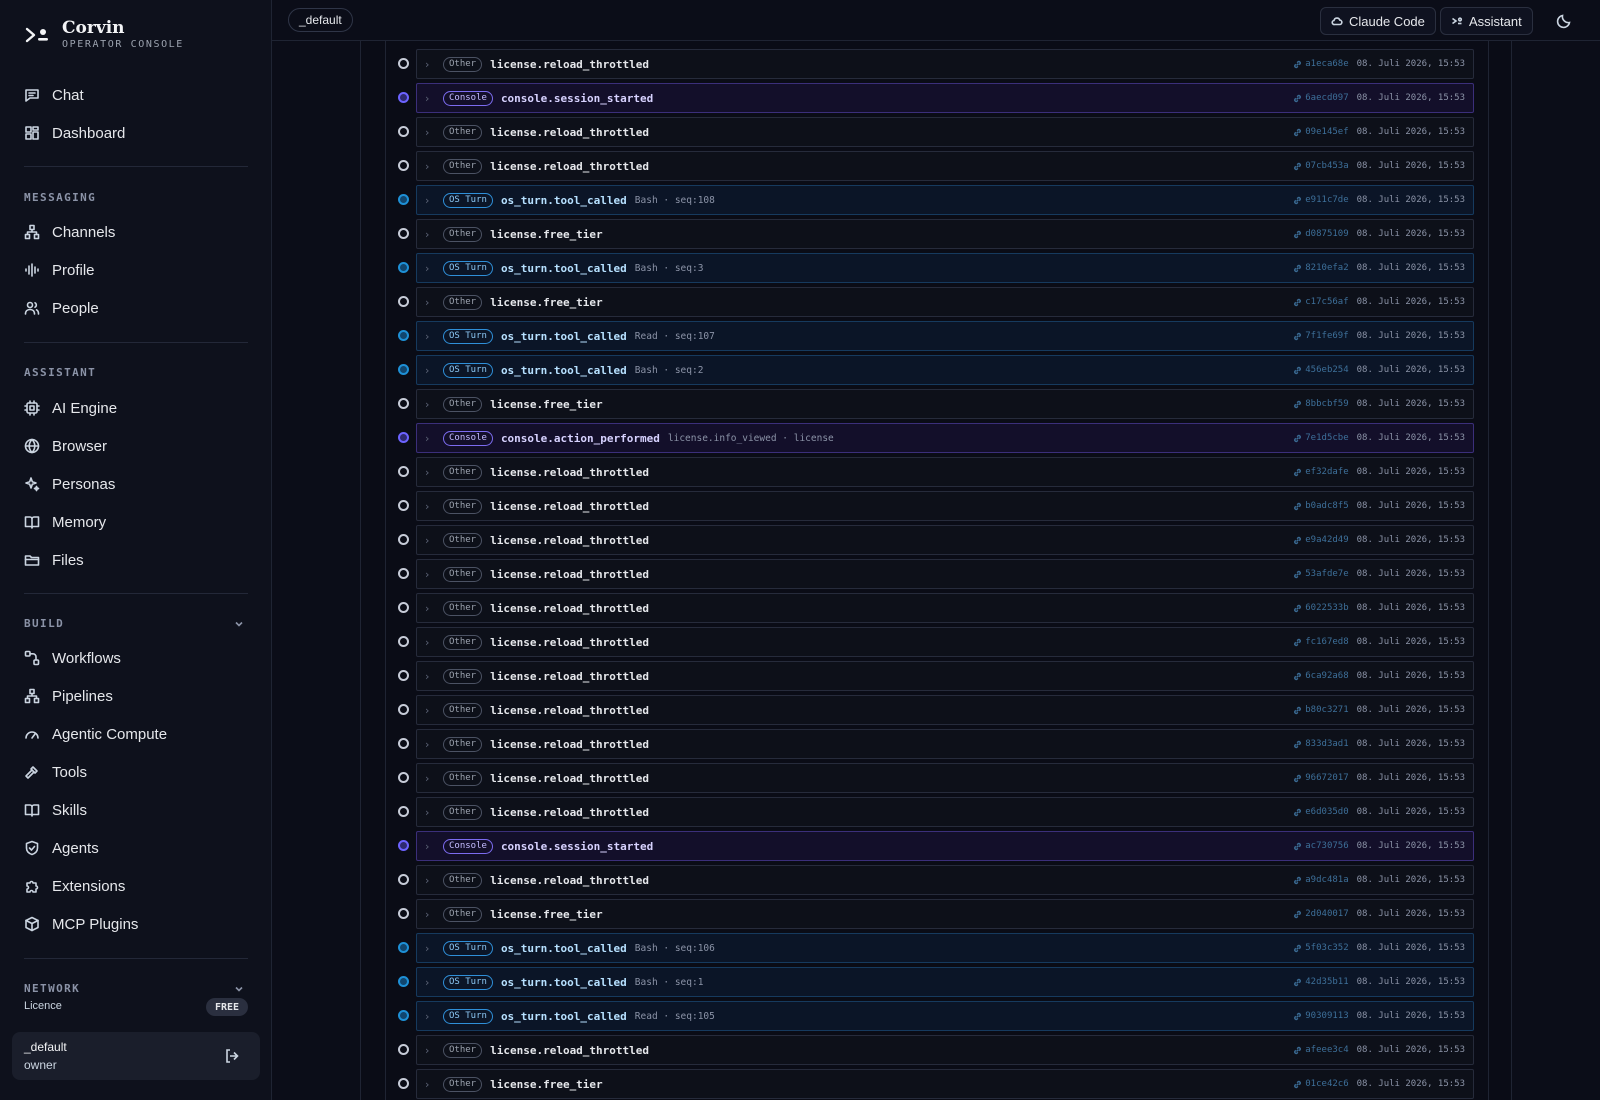 The width and height of the screenshot is (1600, 1100). What do you see at coordinates (104, 35) in the screenshot?
I see `brand: Corvin OPERATOR CONSOLE` at bounding box center [104, 35].